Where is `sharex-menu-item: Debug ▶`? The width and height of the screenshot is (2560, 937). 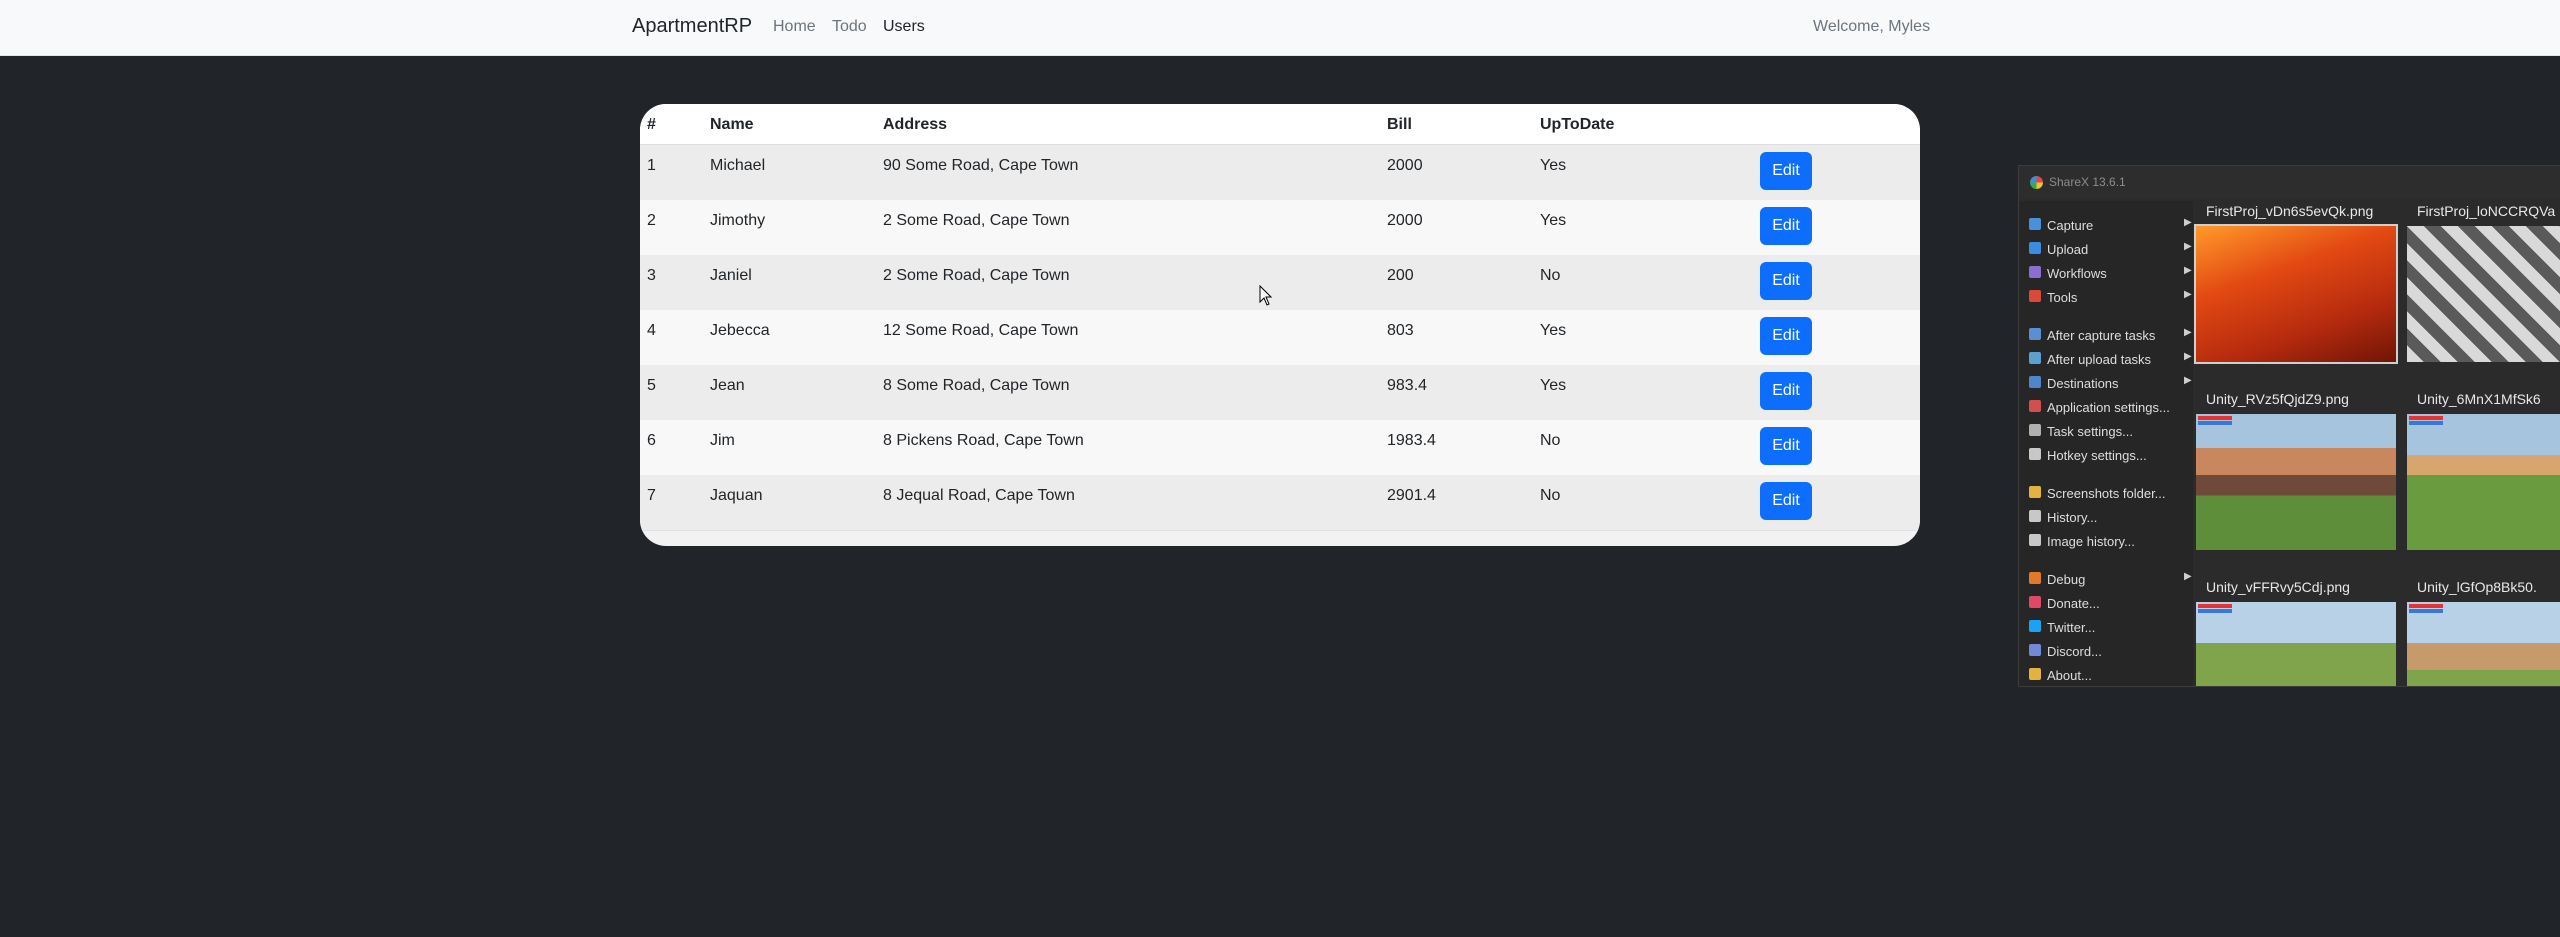 sharex-menu-item: Debug ▶ is located at coordinates (2110, 579).